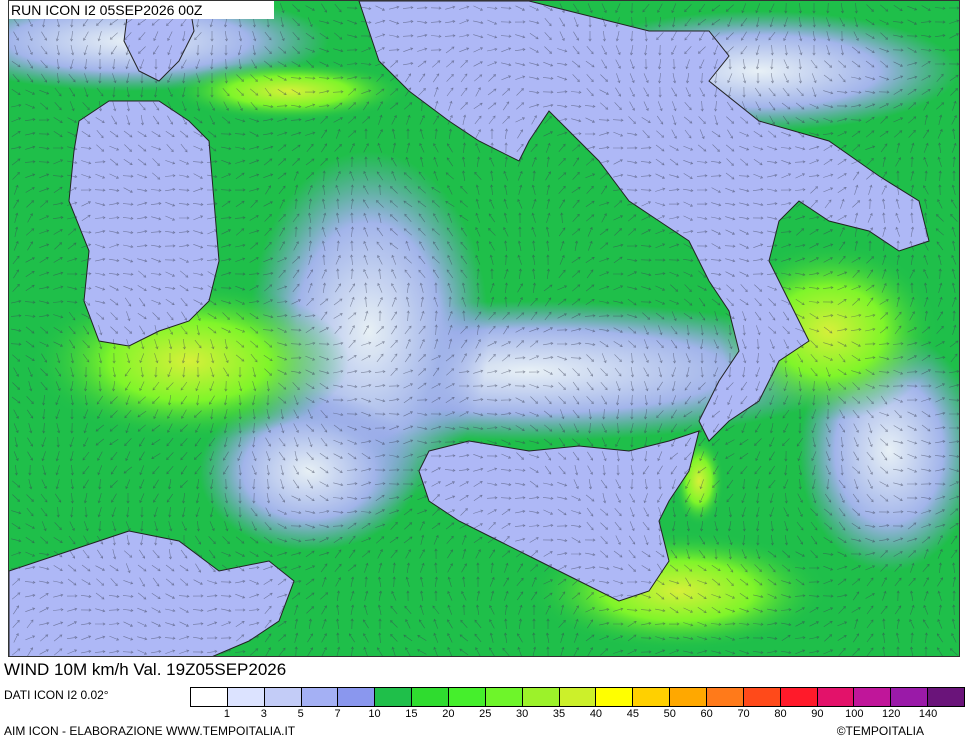  What do you see at coordinates (485, 714) in the screenshot?
I see `colorbar-tick-label: 25` at bounding box center [485, 714].